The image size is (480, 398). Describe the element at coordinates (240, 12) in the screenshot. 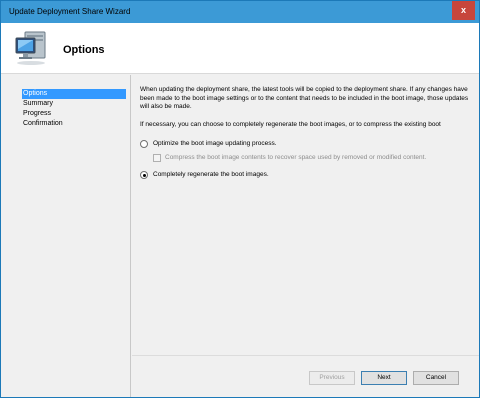

I see `title-bar: Update Deployment Share Wizard x` at that location.